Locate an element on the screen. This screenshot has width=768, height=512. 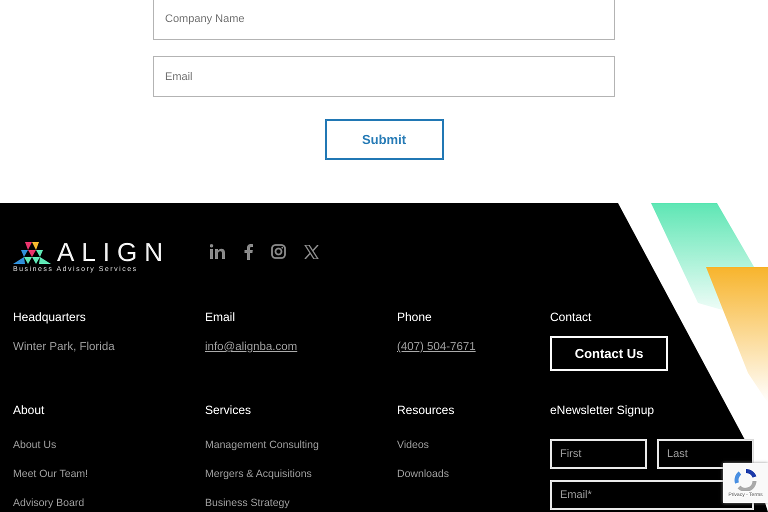
footer-link: Downloads is located at coordinates (423, 474).